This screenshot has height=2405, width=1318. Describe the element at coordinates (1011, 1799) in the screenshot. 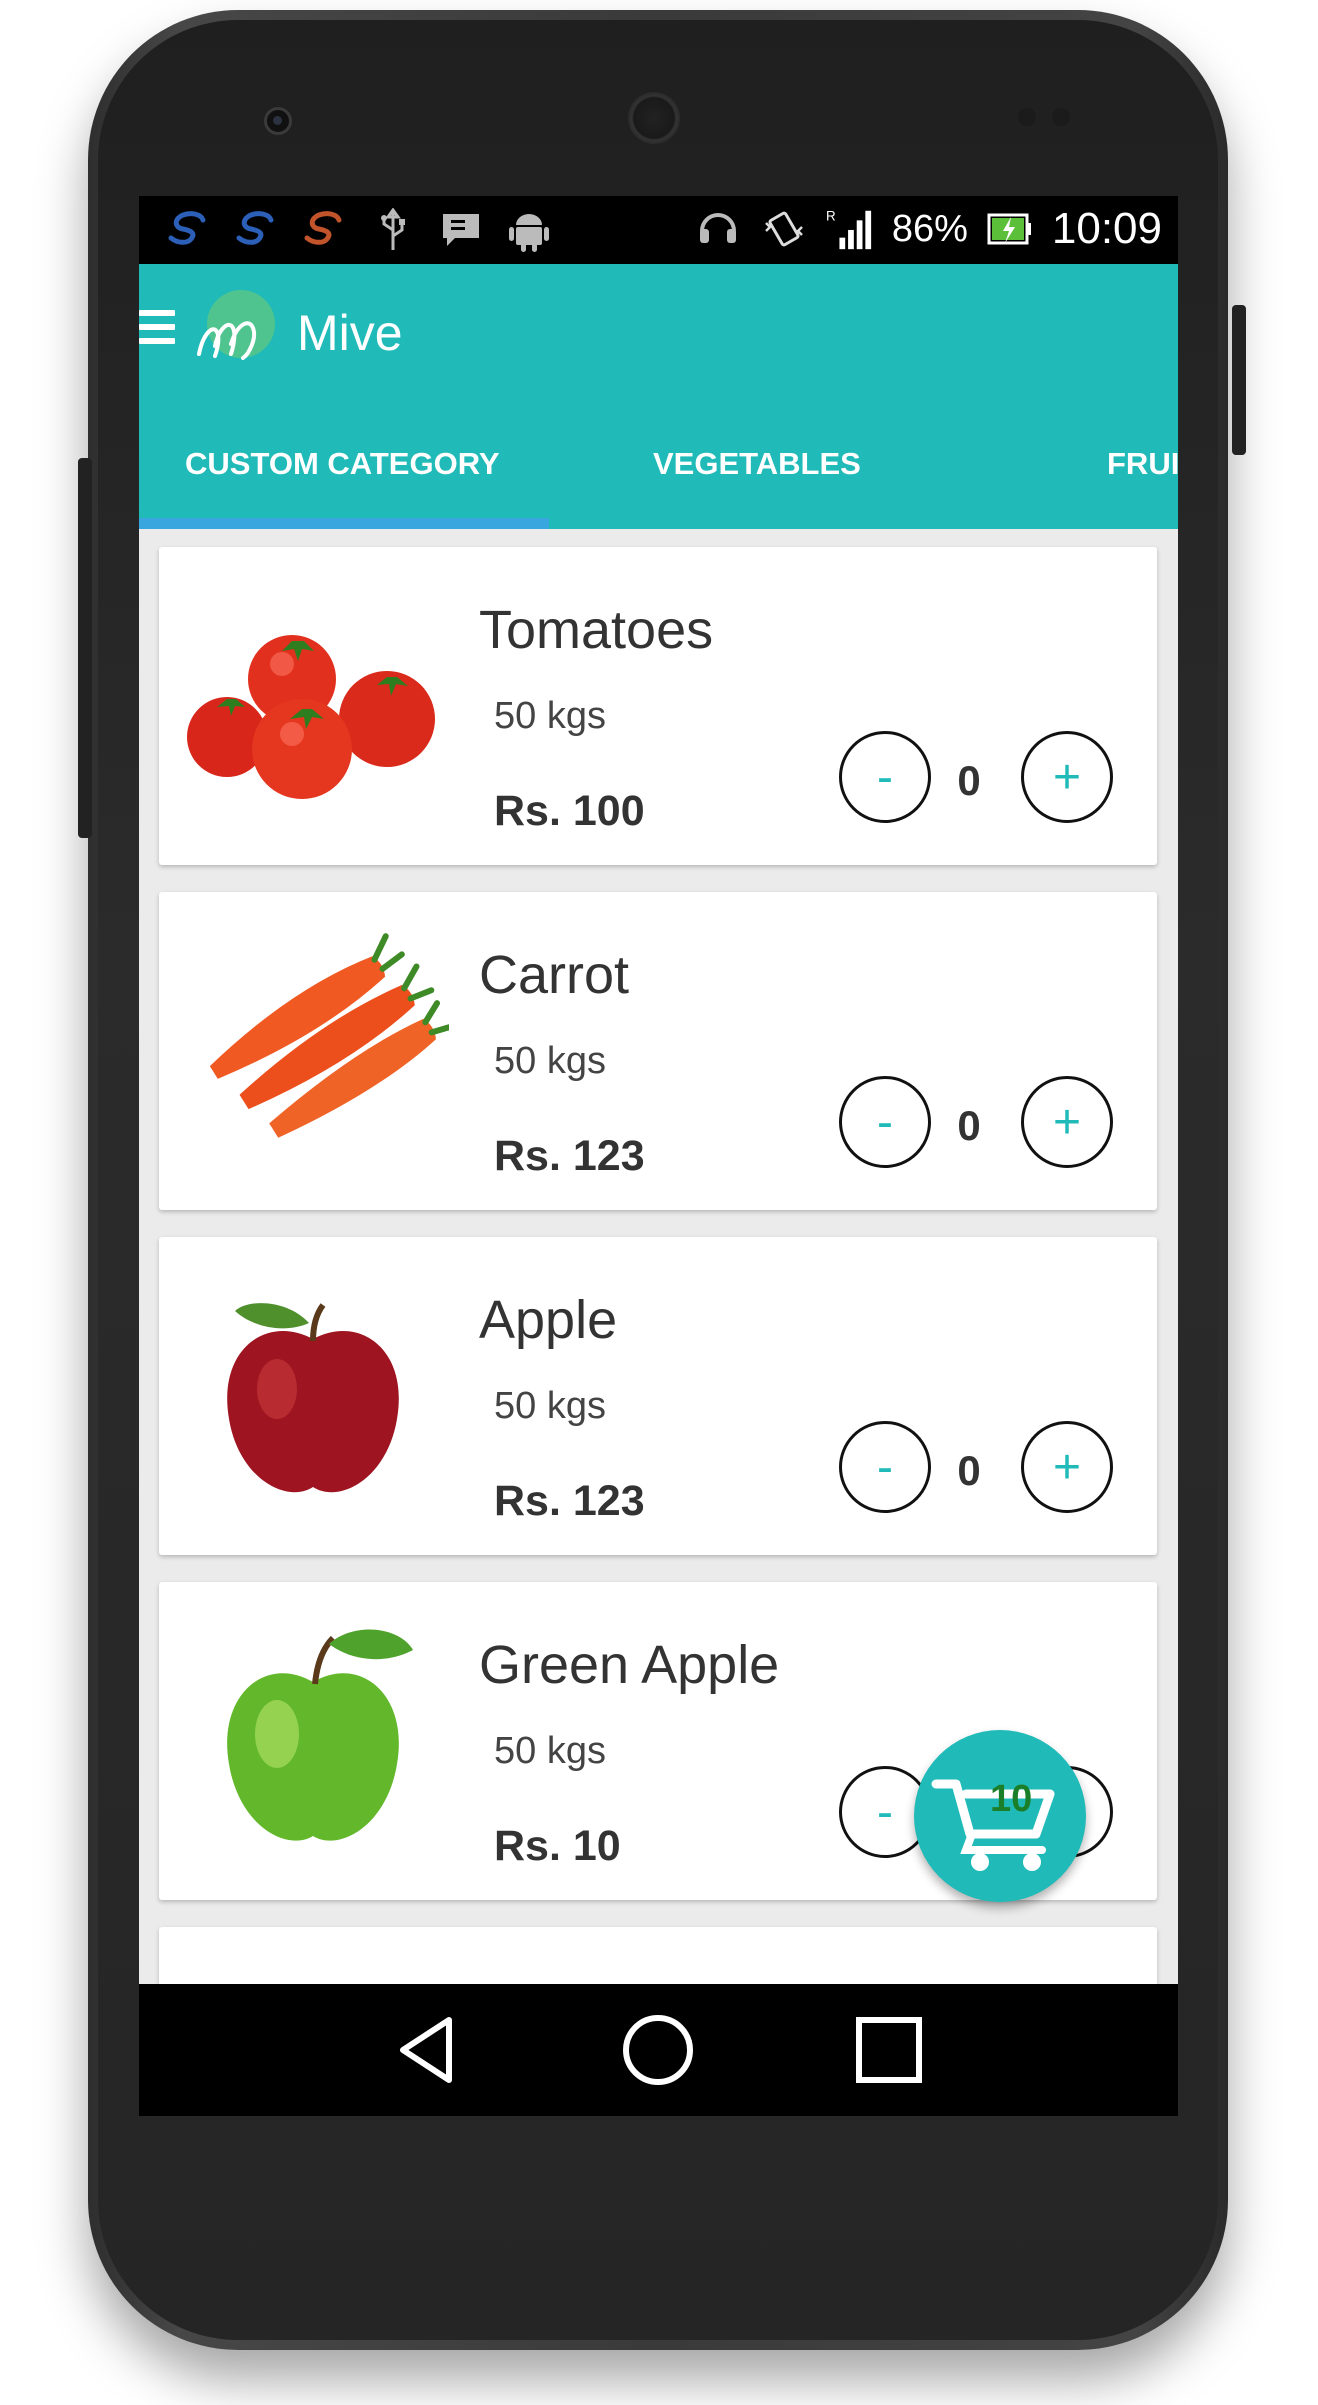

I see `cart-count: 10` at that location.